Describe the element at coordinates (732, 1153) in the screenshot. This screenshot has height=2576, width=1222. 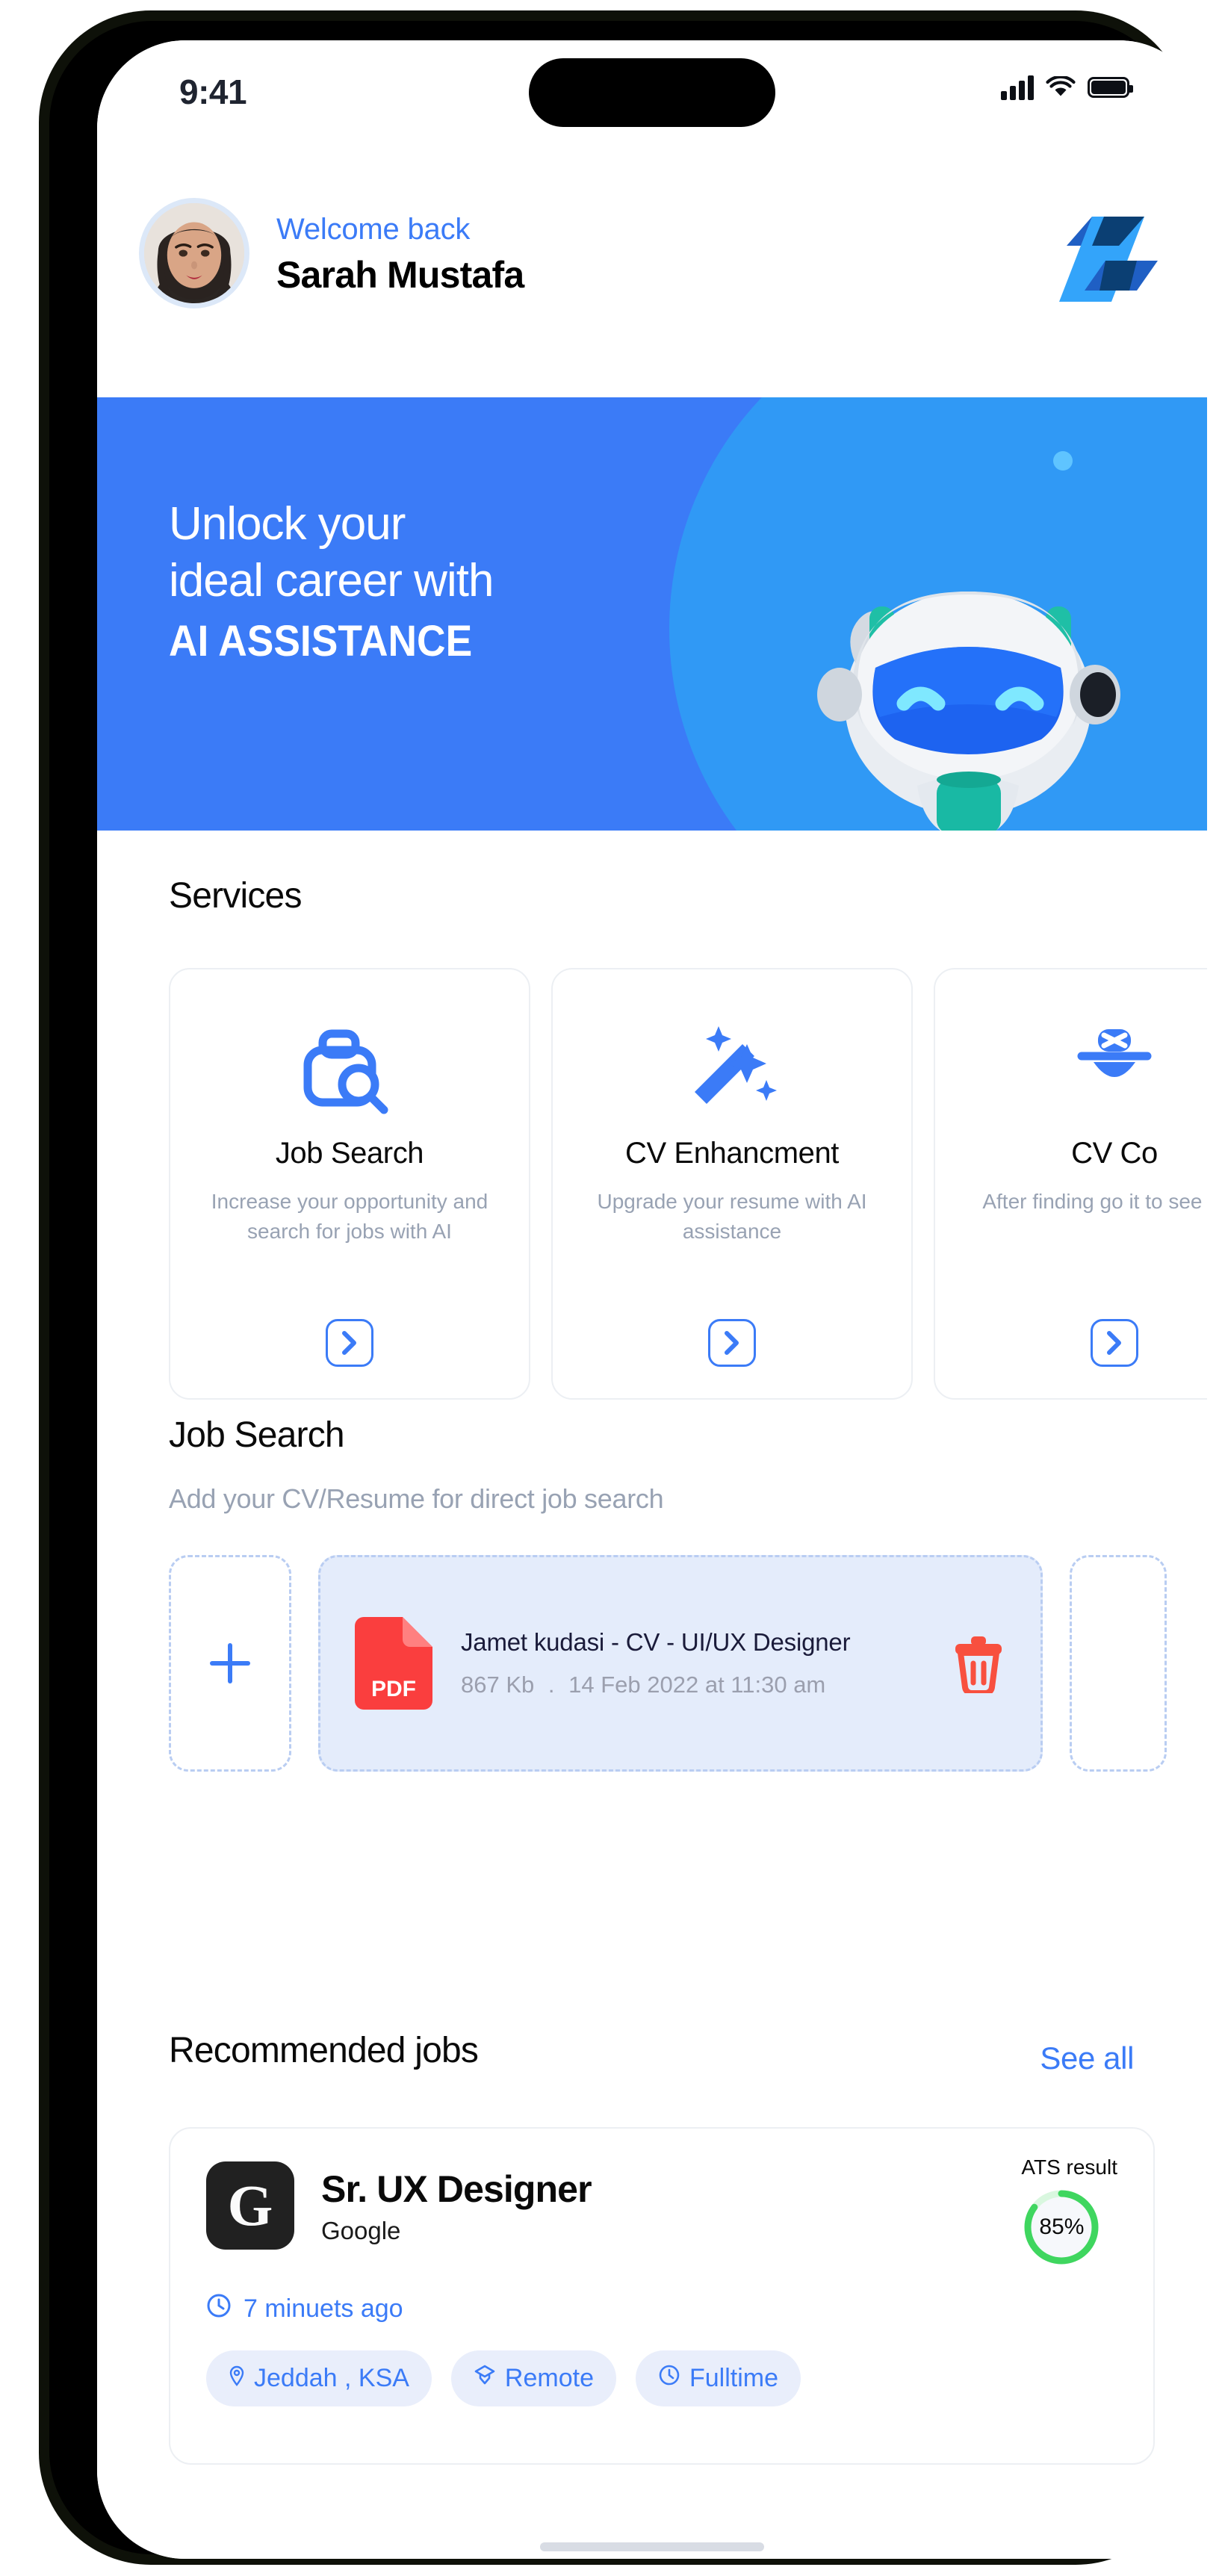
I see `service-name: CV Enhancment` at that location.